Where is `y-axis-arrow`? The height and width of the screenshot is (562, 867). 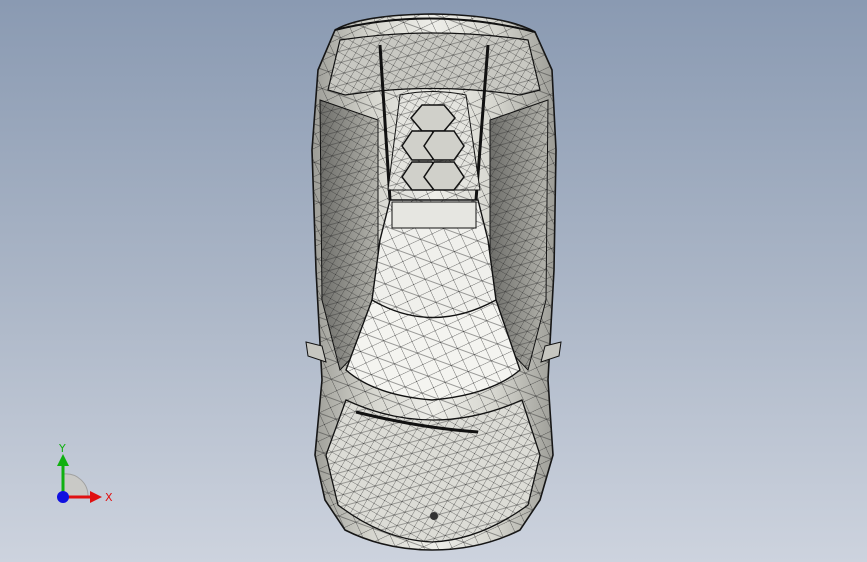 y-axis-arrow is located at coordinates (63, 460).